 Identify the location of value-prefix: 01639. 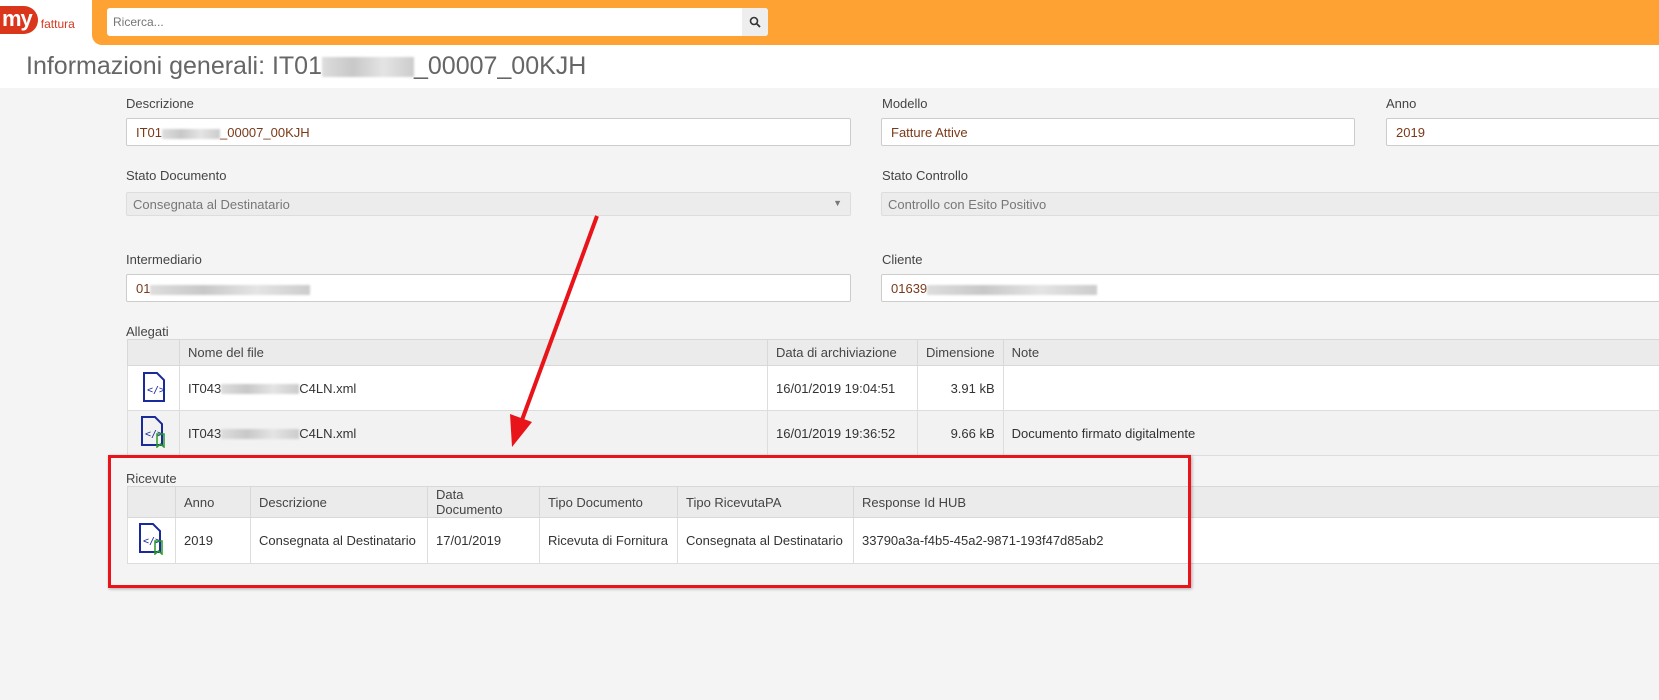
(909, 288).